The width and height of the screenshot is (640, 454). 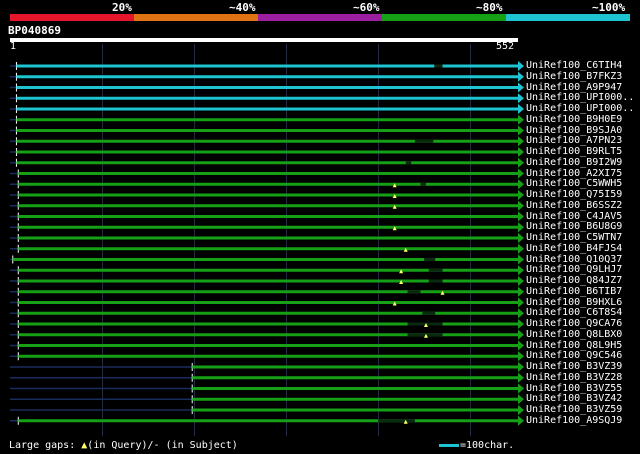 I want to click on hit-label: UniRef100_Q75I59, so click(x=574, y=195).